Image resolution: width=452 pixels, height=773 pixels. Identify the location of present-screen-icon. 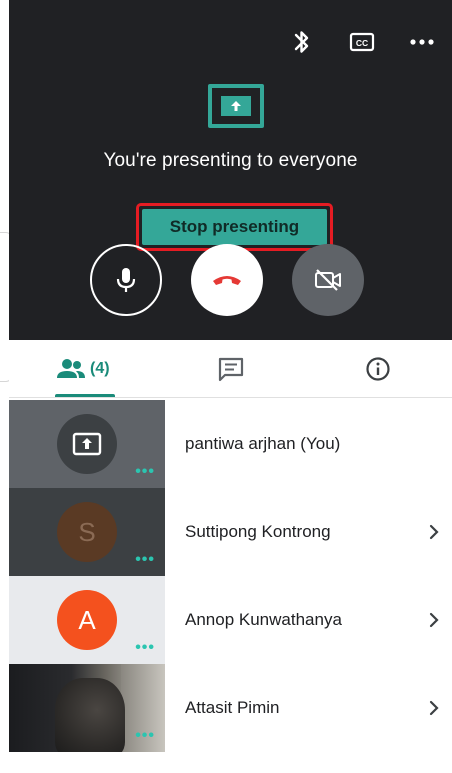
(236, 106).